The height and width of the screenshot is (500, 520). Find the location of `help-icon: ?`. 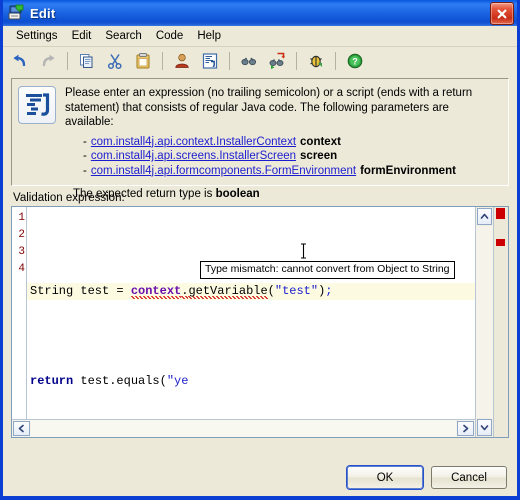

help-icon: ? is located at coordinates (355, 61).